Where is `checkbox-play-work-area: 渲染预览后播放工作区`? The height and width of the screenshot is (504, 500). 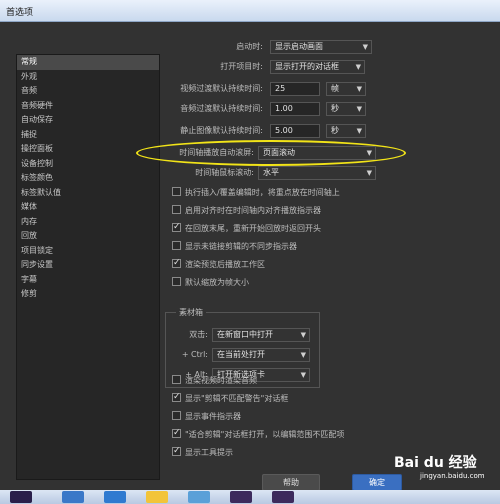
checkbox-play-work-area: 渲染预览后播放工作区 is located at coordinates (218, 264).